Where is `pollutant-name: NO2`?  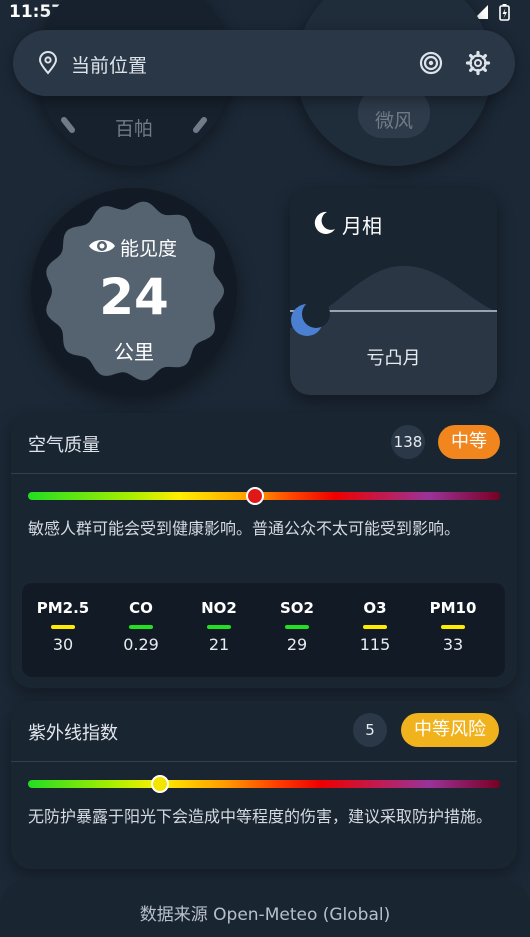 pollutant-name: NO2 is located at coordinates (219, 608).